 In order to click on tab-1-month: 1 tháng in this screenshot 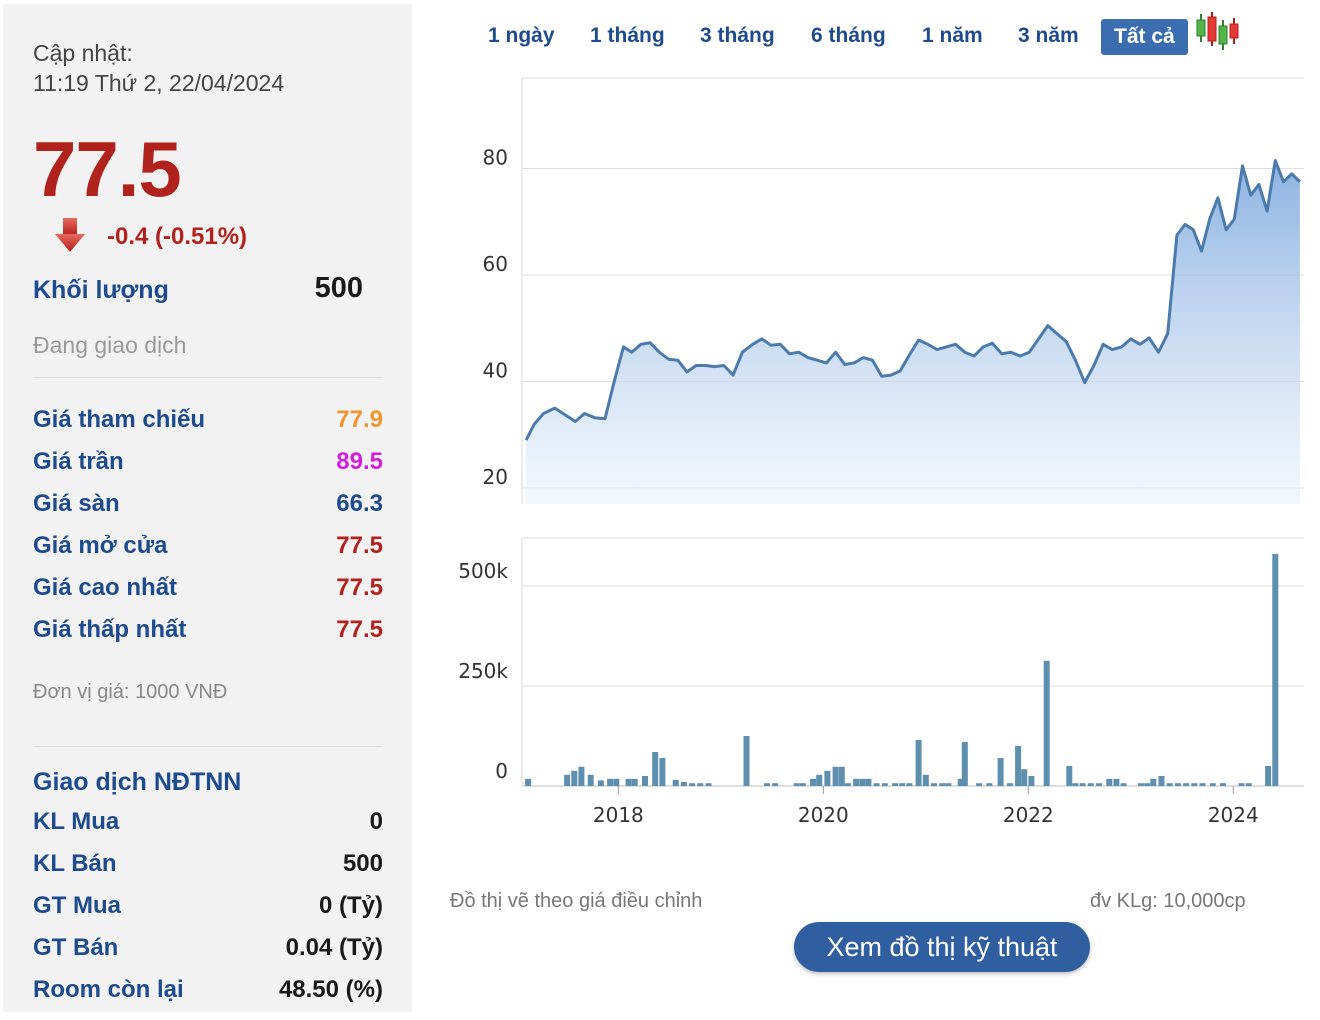, I will do `click(627, 36)`.